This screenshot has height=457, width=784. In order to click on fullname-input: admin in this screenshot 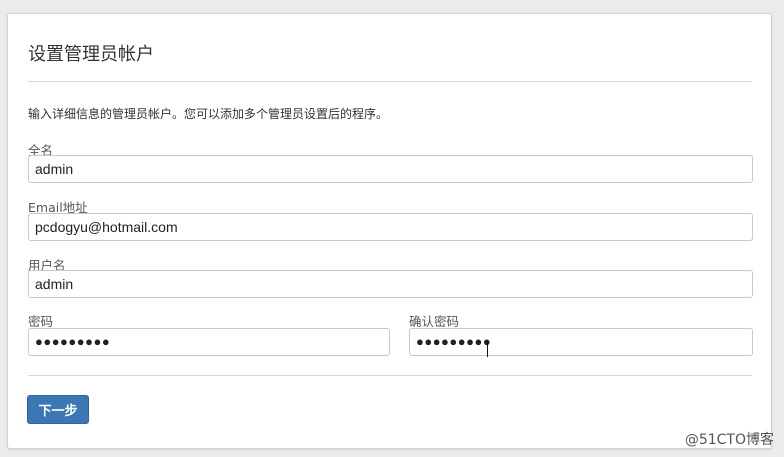, I will do `click(390, 169)`.